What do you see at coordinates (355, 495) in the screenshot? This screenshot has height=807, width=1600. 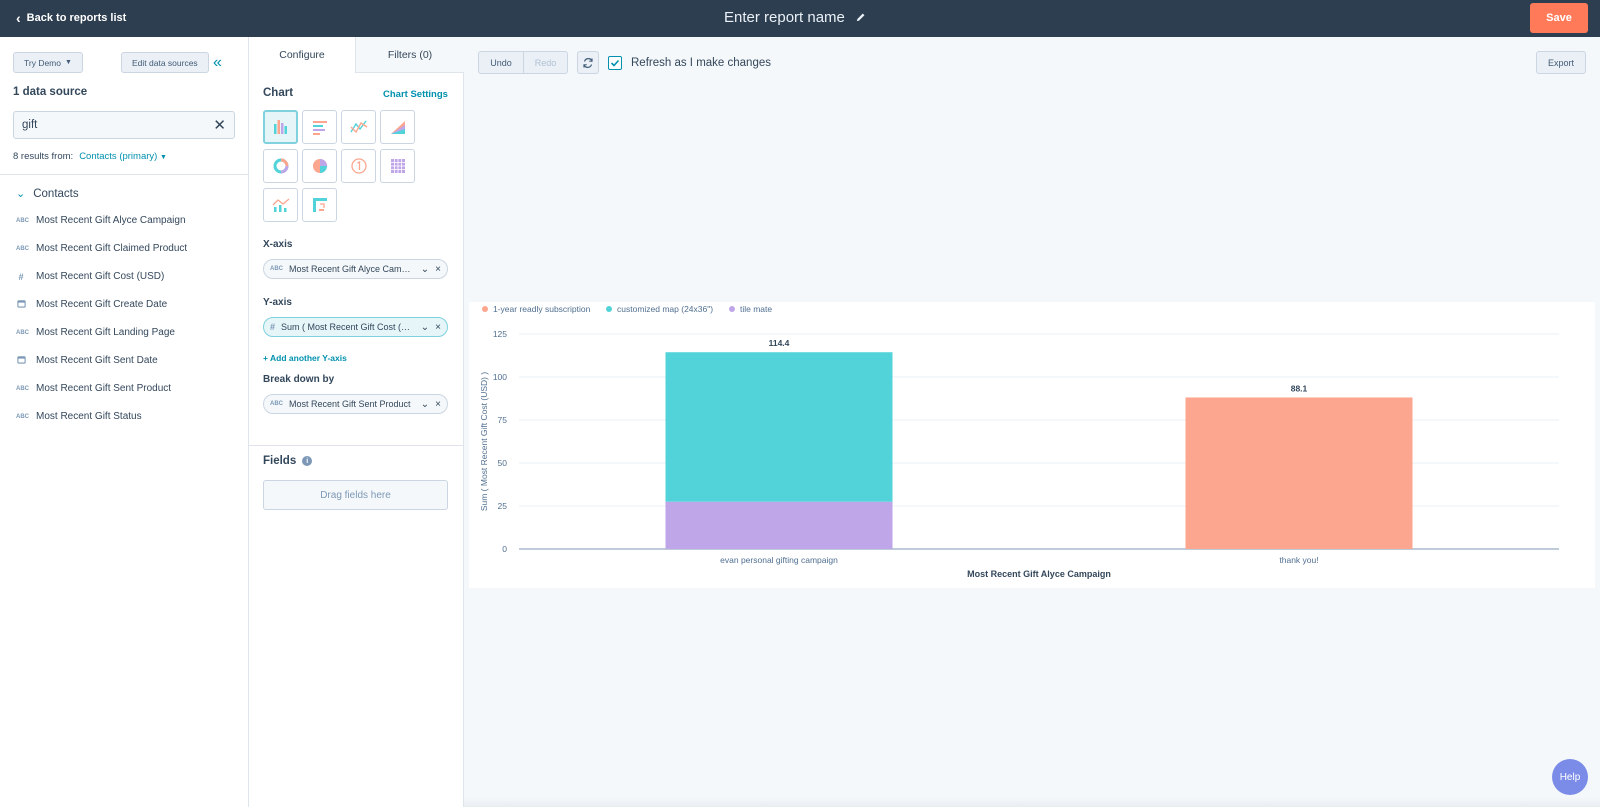 I see `fields-drop-zone: Drag fields here` at bounding box center [355, 495].